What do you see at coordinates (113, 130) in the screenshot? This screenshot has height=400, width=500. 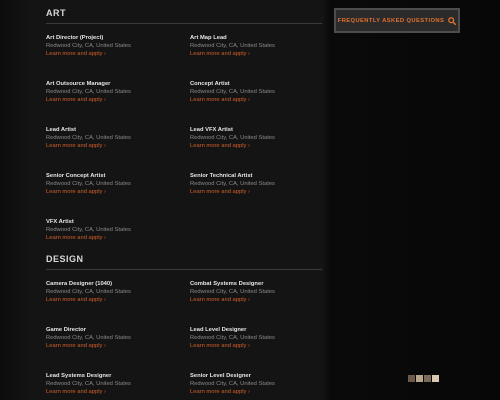 I see `job-title: Lead Artist` at bounding box center [113, 130].